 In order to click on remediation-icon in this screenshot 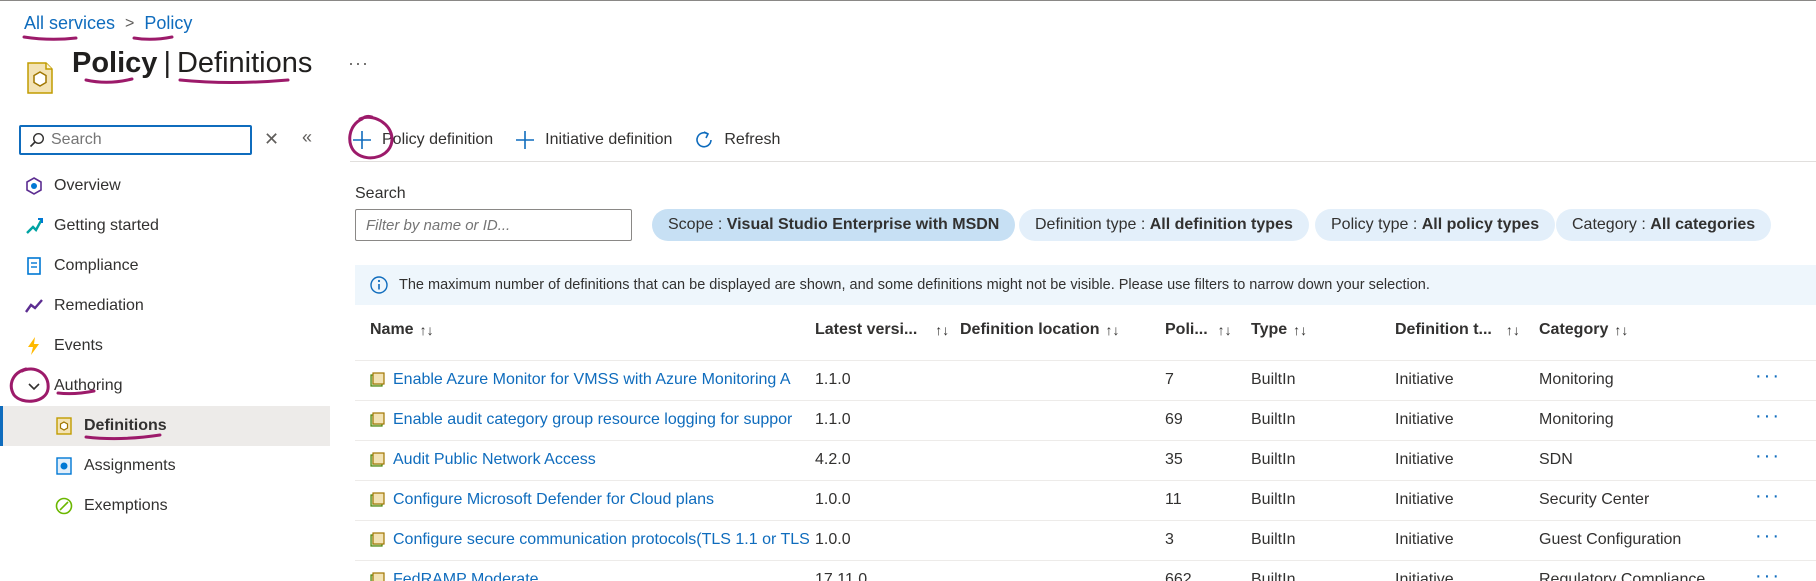, I will do `click(34, 306)`.